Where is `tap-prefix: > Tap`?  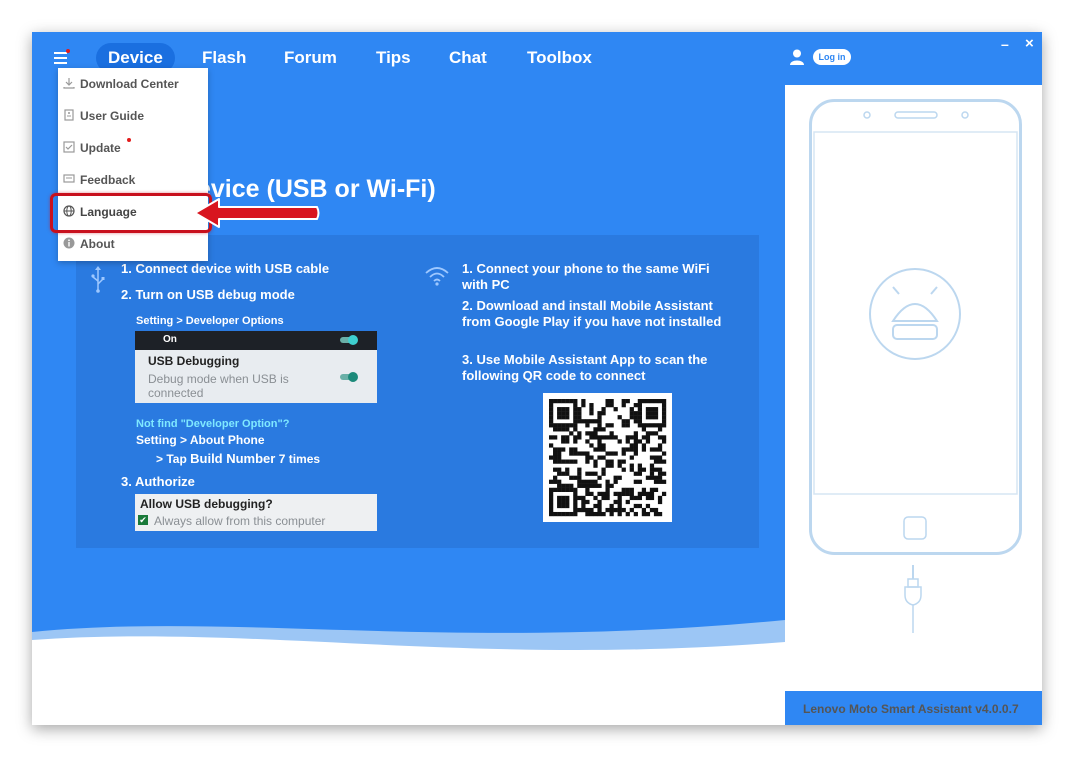 tap-prefix: > Tap is located at coordinates (173, 459).